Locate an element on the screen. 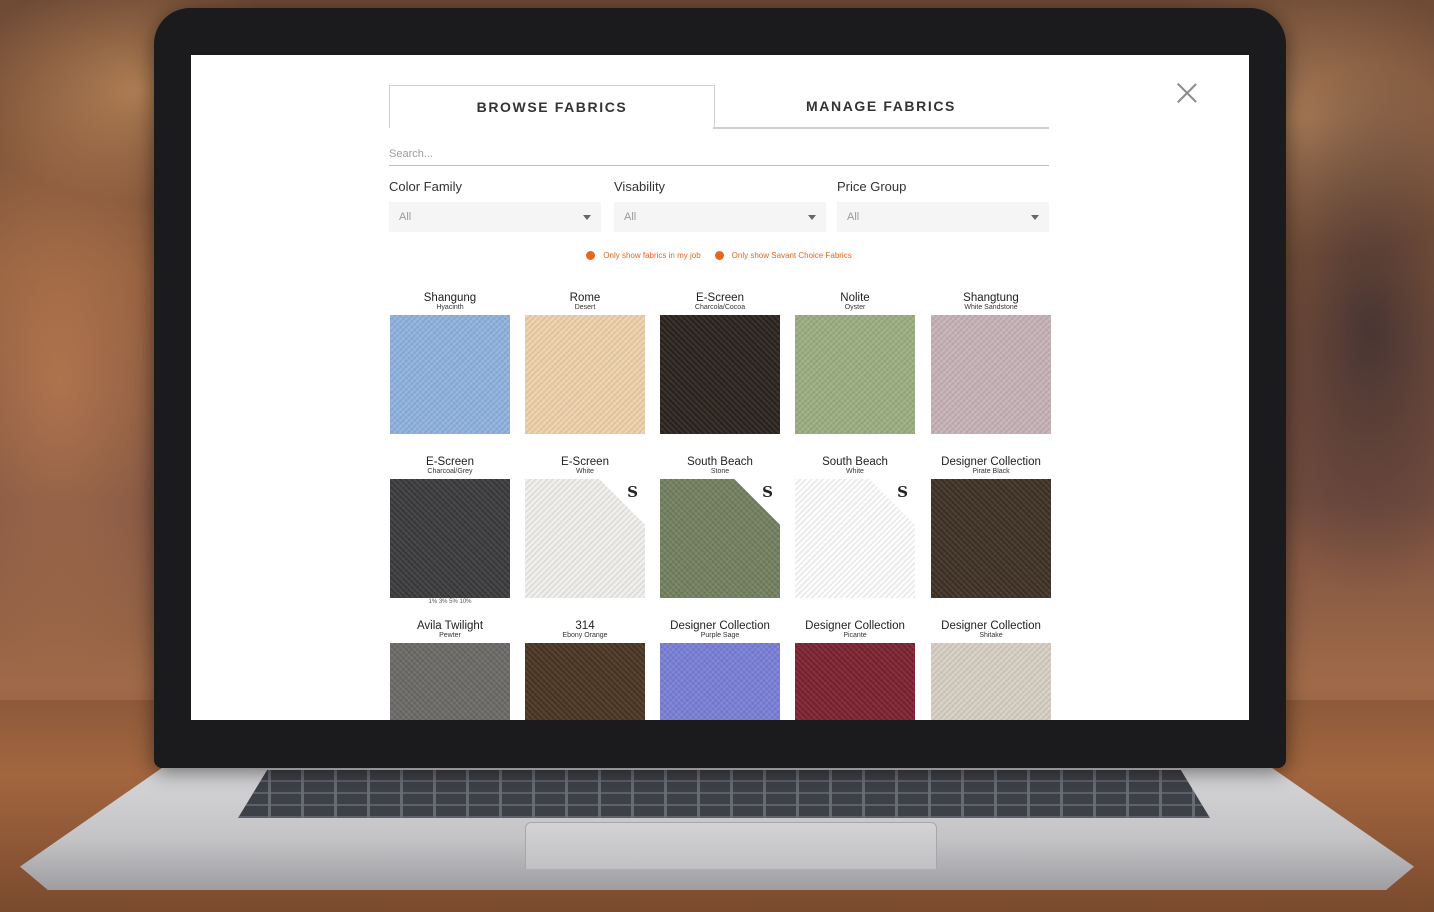 The height and width of the screenshot is (912, 1434). tab-browse-fabrics: BROWSE FABRICS is located at coordinates (552, 106).